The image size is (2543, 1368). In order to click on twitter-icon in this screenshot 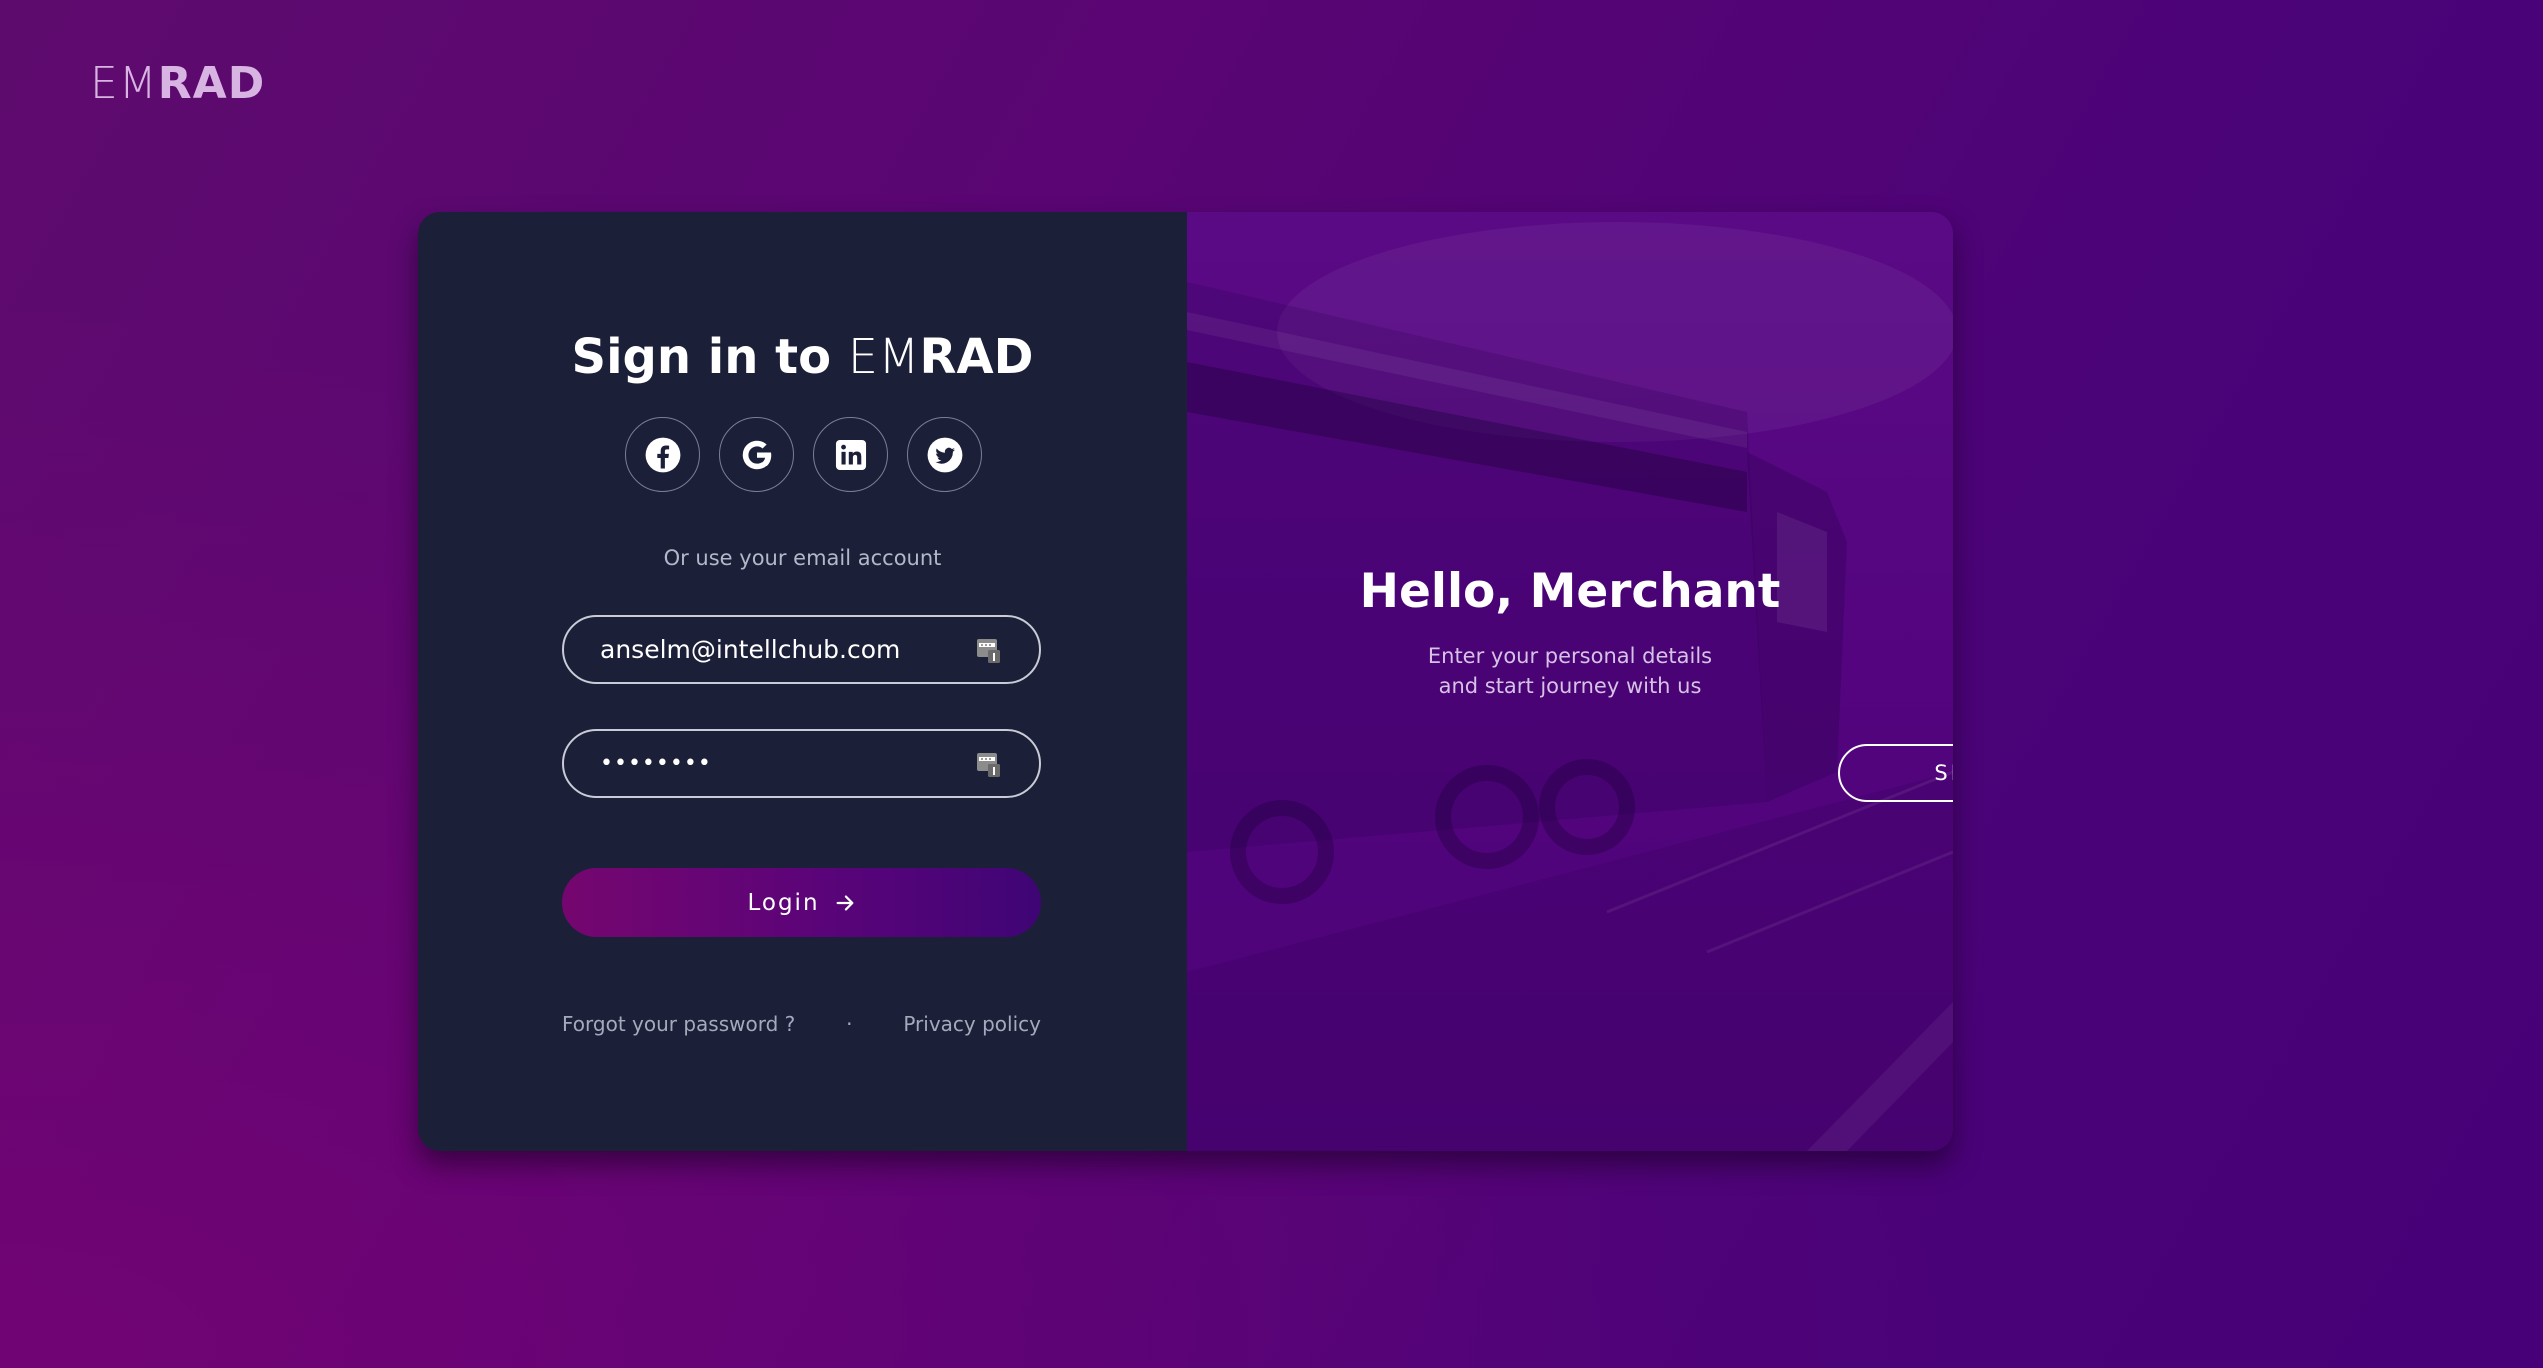, I will do `click(944, 454)`.